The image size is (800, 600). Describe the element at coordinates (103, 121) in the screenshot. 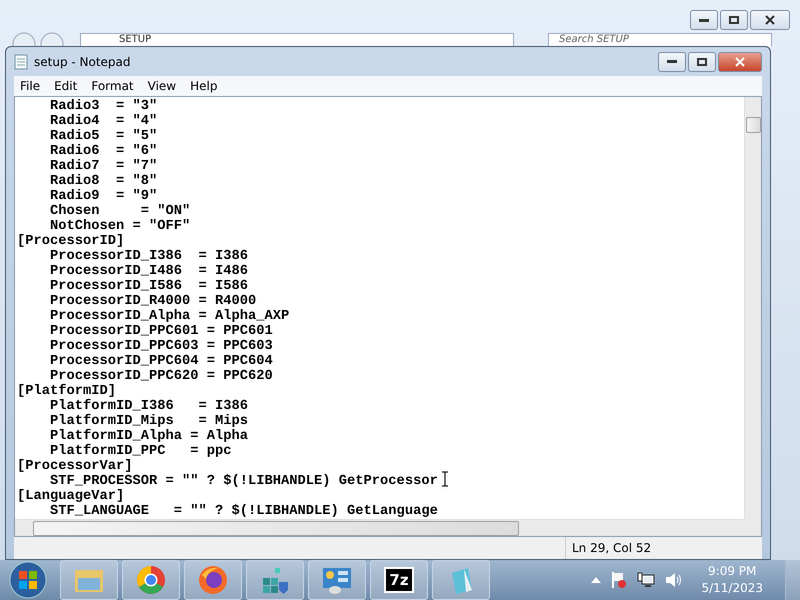

I see `text-line: Radio4 = "4"` at that location.